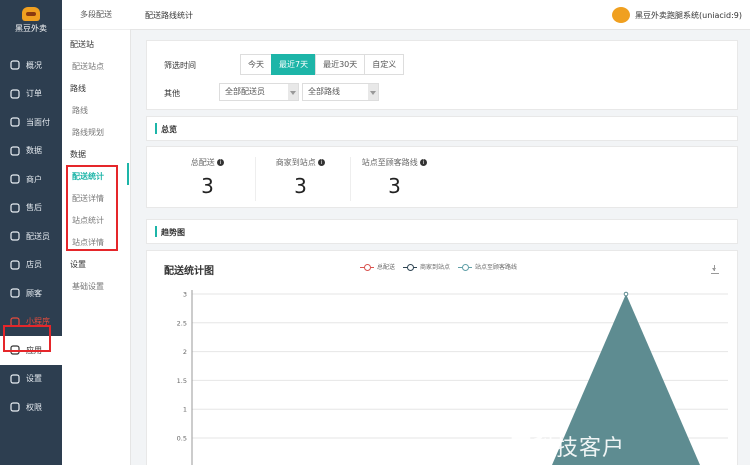 The image size is (750, 465). Describe the element at coordinates (172, 93) in the screenshot. I see `filter-other-label: 其他` at that location.